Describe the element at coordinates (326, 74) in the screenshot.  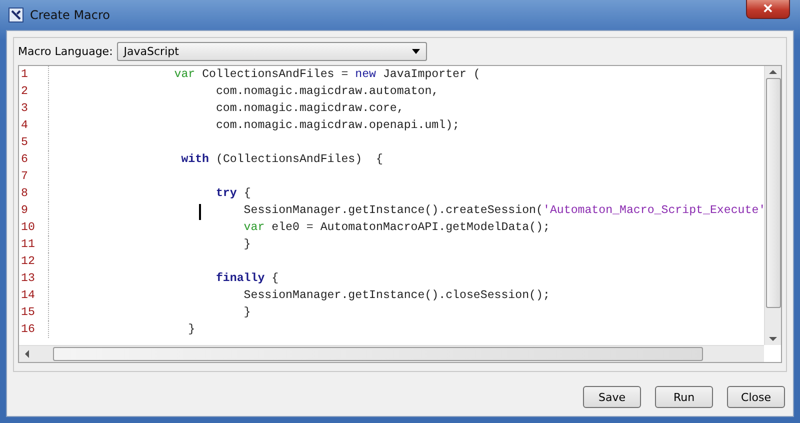
I see `code-line: var CollectionsAndFiles = new JavaImporter (` at that location.